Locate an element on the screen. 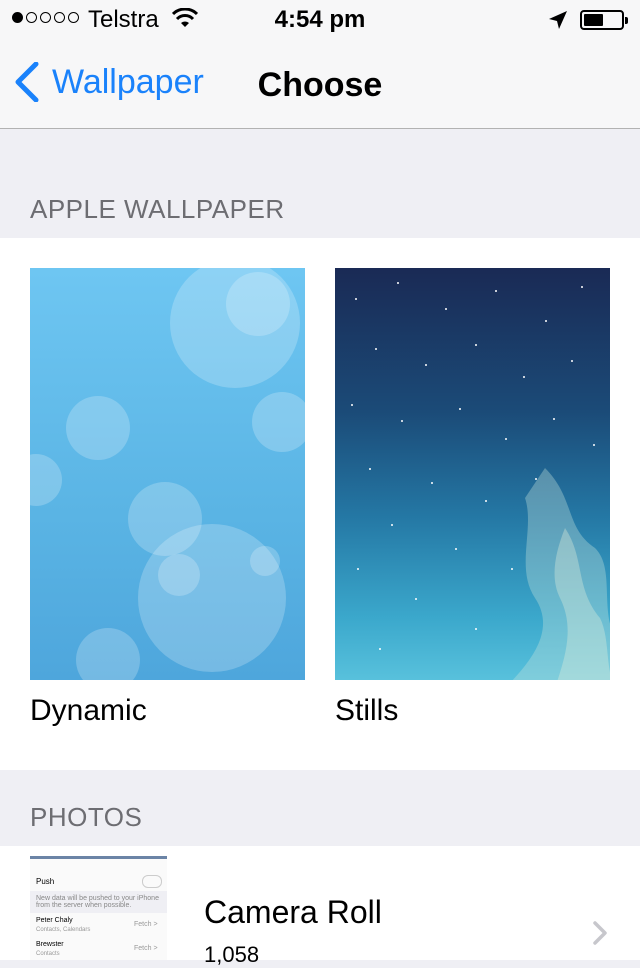 This screenshot has width=640, height=968. location-arrow-icon is located at coordinates (558, 20).